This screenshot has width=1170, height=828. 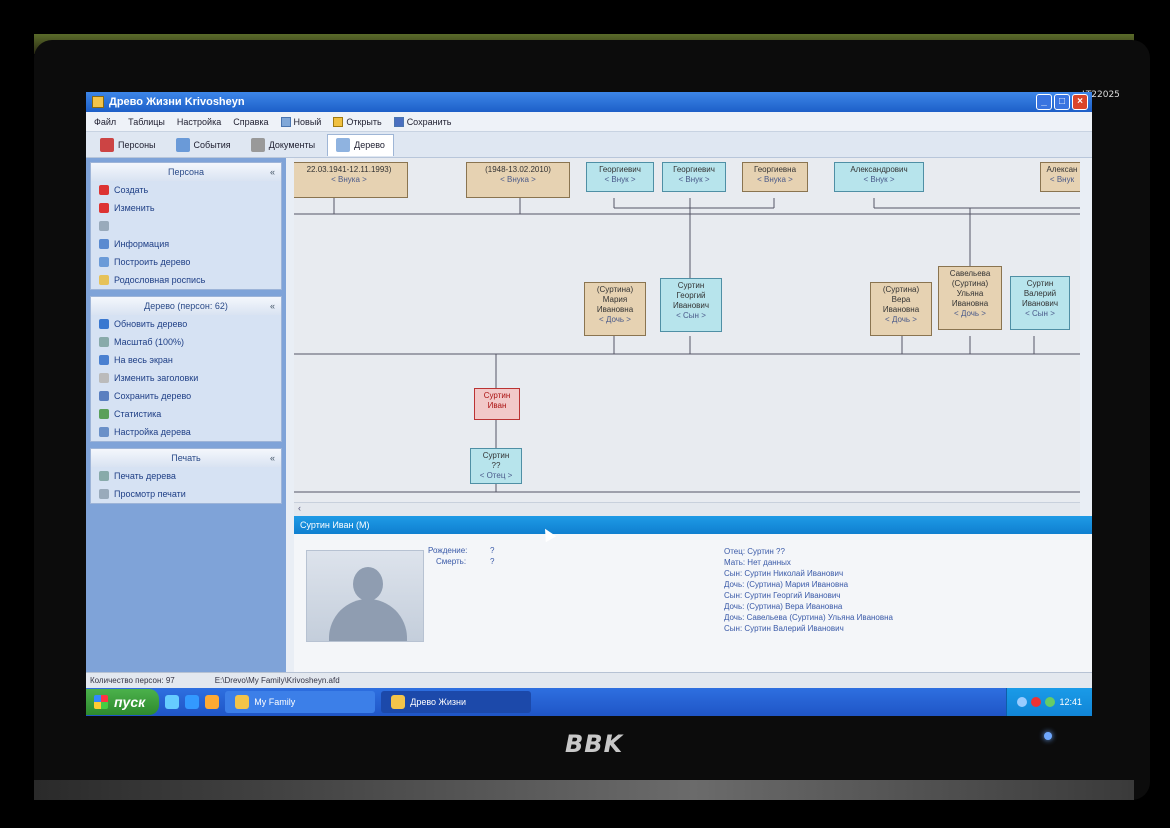 What do you see at coordinates (808, 573) in the screenshot?
I see `relative-link: Сын: Суртин Николай Иванович` at bounding box center [808, 573].